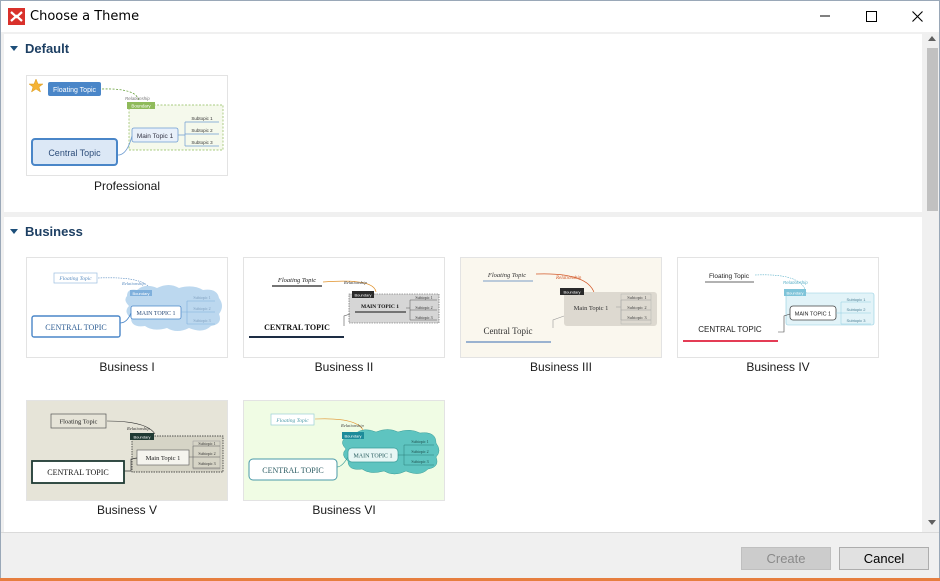 This screenshot has width=940, height=581. I want to click on theme-label: Business II, so click(344, 367).